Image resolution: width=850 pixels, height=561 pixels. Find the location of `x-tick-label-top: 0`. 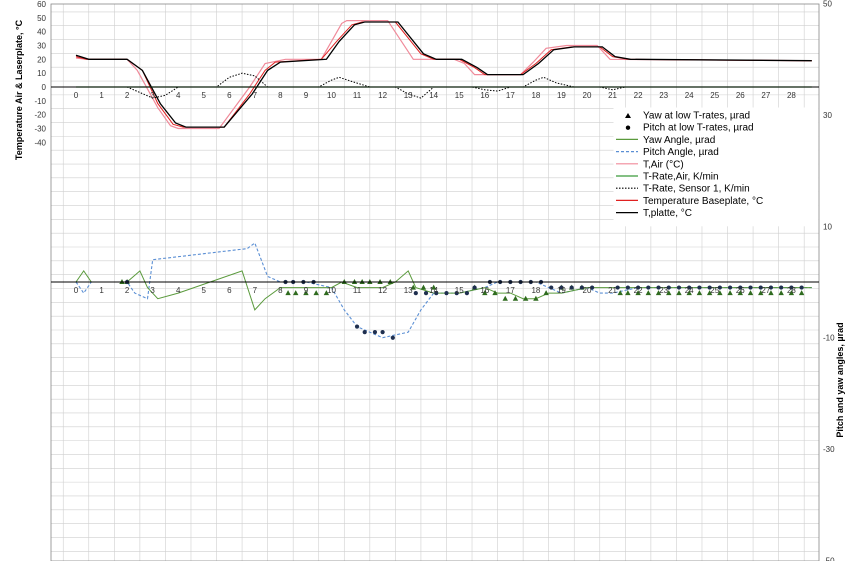

x-tick-label-top: 0 is located at coordinates (76, 95).